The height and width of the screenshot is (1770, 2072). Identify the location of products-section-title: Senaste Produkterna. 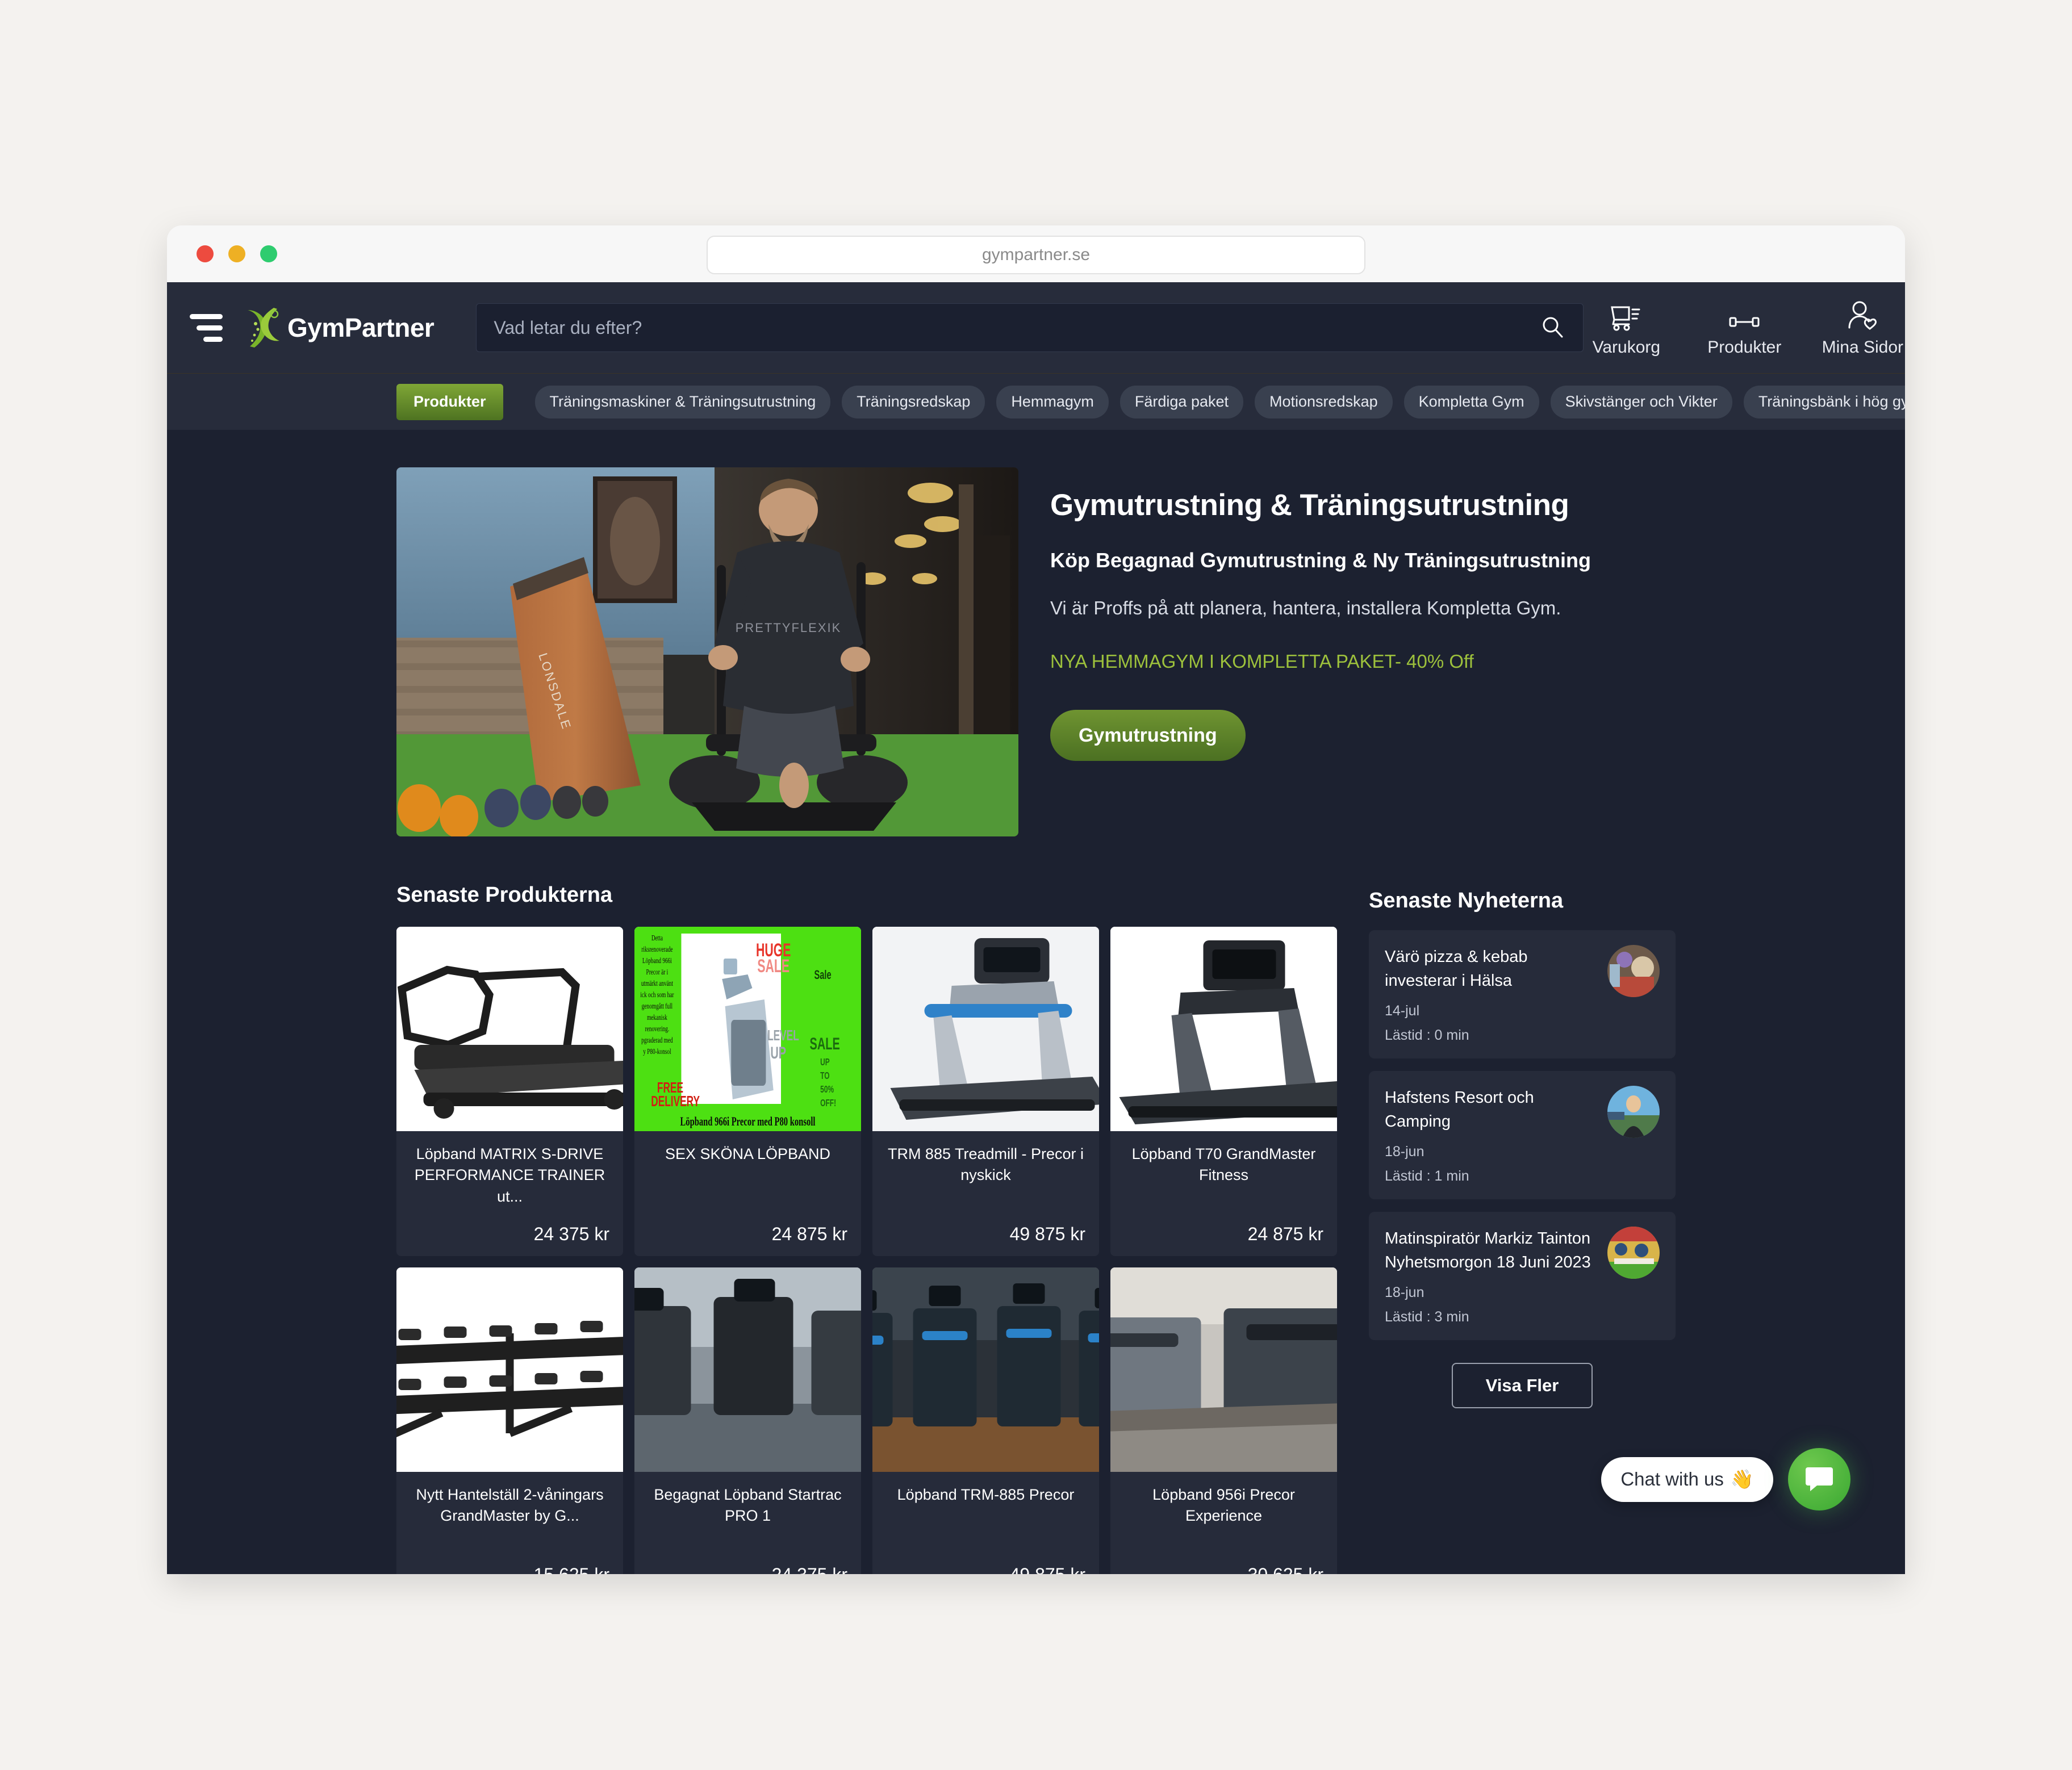
(505, 895).